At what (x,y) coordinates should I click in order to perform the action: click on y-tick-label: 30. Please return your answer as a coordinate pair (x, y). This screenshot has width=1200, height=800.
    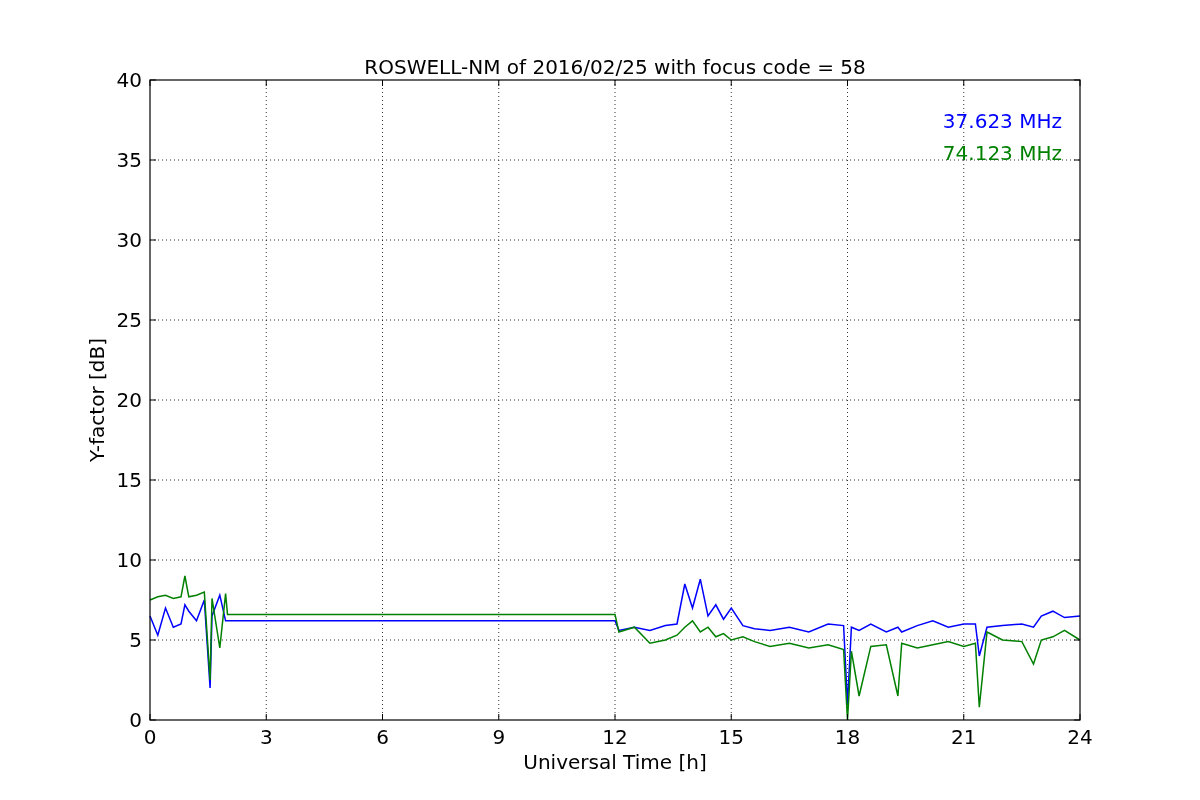
    Looking at the image, I should click on (129, 240).